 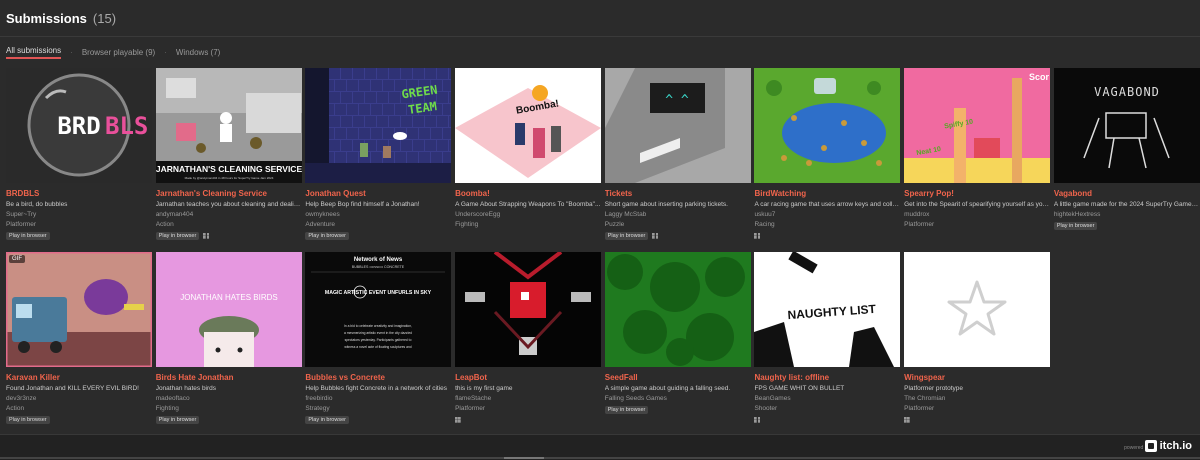 What do you see at coordinates (34, 52) in the screenshot?
I see `filter-tab: All submissions` at bounding box center [34, 52].